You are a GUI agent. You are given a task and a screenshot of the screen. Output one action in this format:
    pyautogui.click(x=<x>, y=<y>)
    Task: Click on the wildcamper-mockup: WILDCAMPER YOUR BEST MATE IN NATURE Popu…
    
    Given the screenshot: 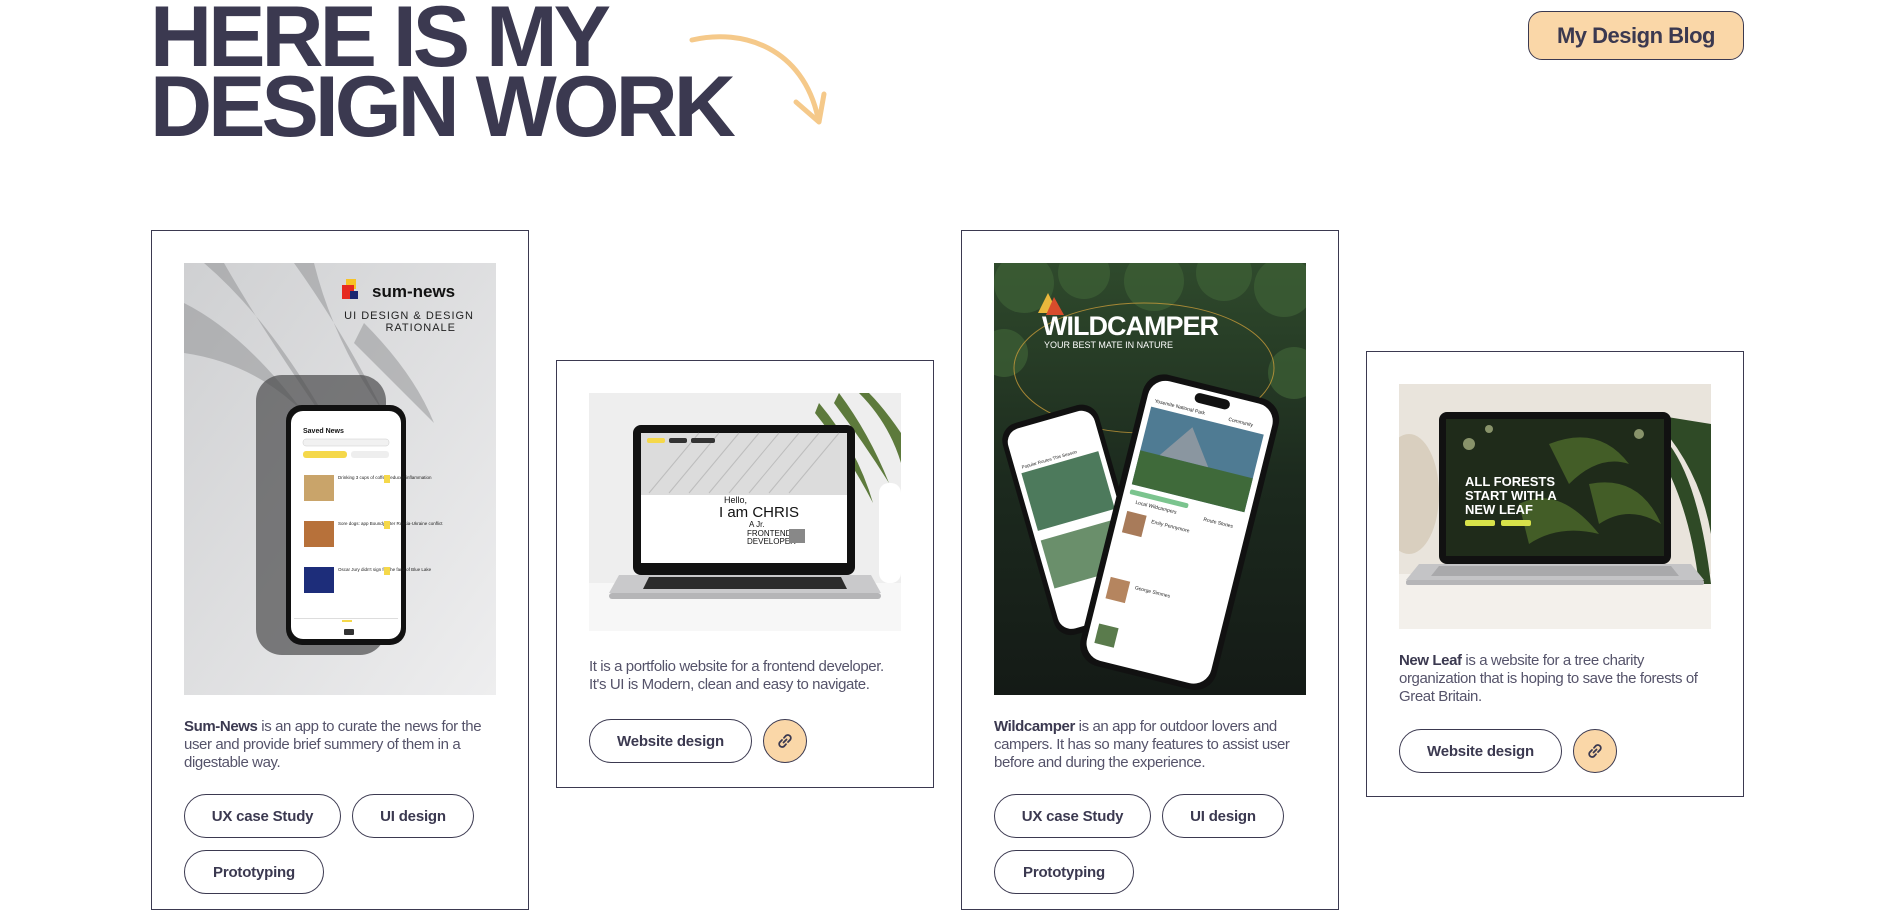 What is the action you would take?
    pyautogui.click(x=1150, y=479)
    